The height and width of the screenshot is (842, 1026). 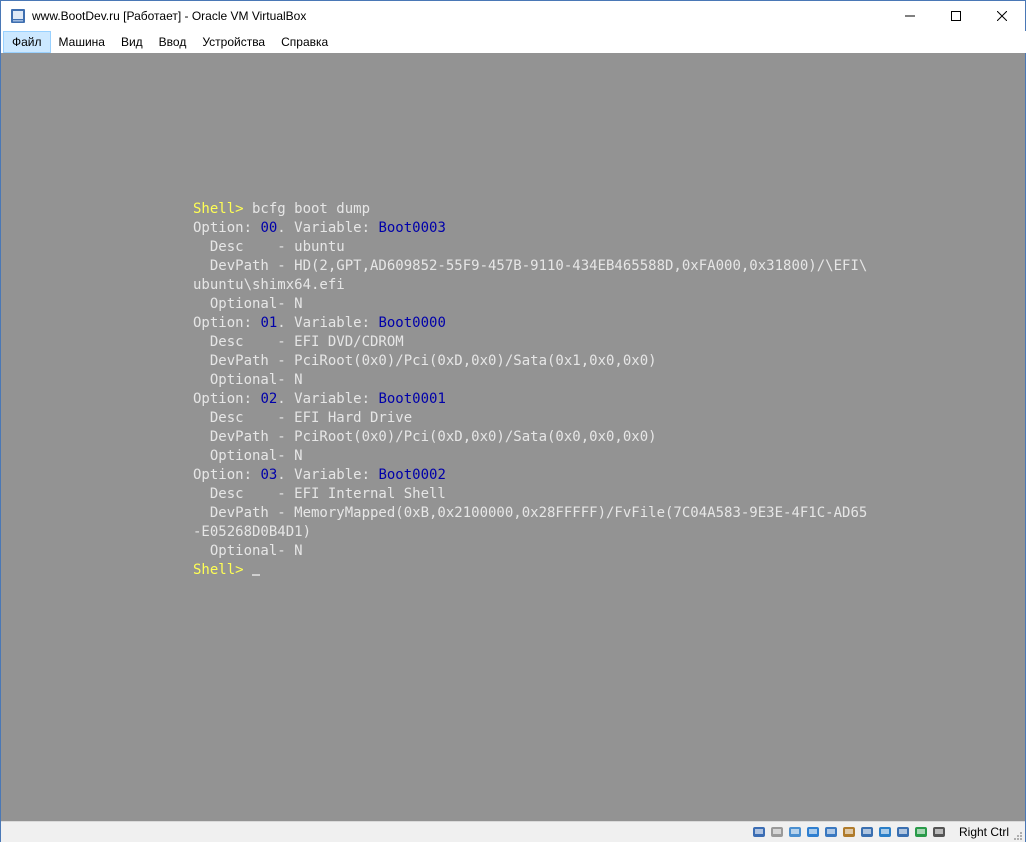 I want to click on console-text: Boot0001, so click(x=412, y=399).